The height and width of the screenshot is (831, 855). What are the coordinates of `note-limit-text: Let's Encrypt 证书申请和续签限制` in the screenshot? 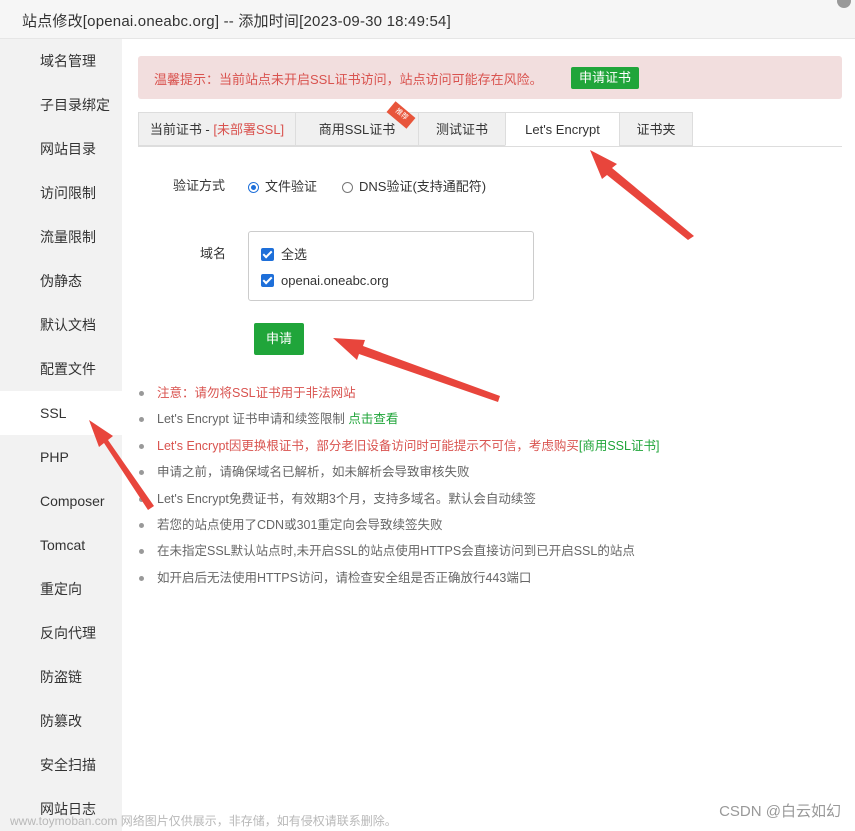 It's located at (253, 419).